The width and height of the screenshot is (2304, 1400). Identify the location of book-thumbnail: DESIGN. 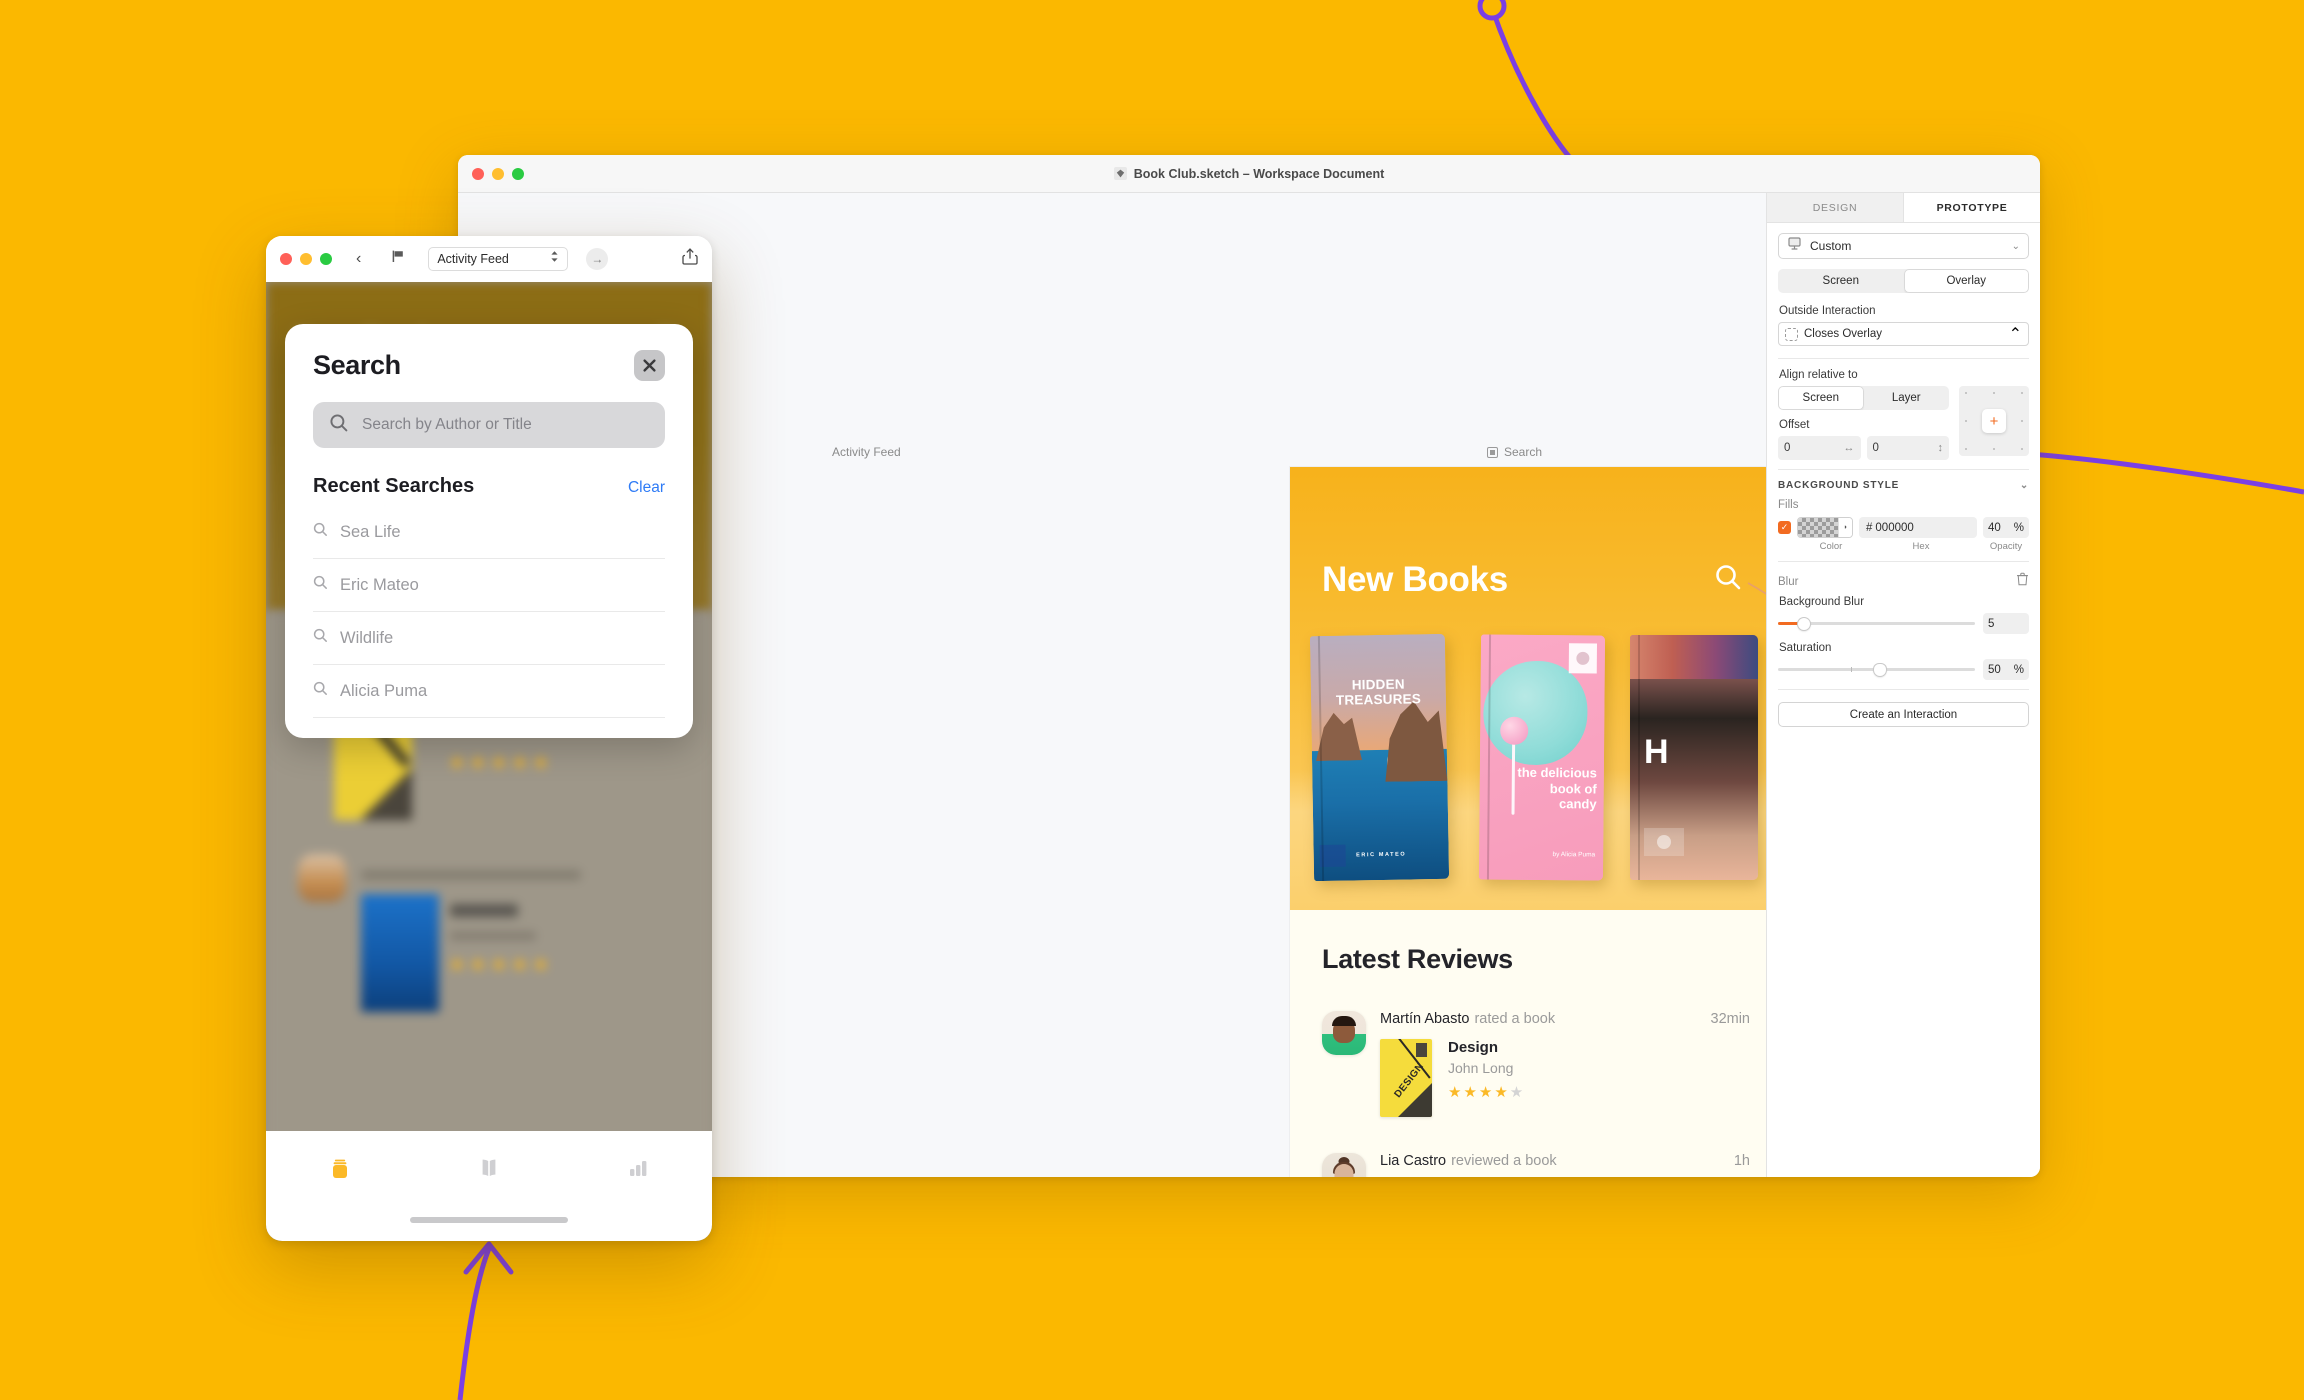
(1406, 1078).